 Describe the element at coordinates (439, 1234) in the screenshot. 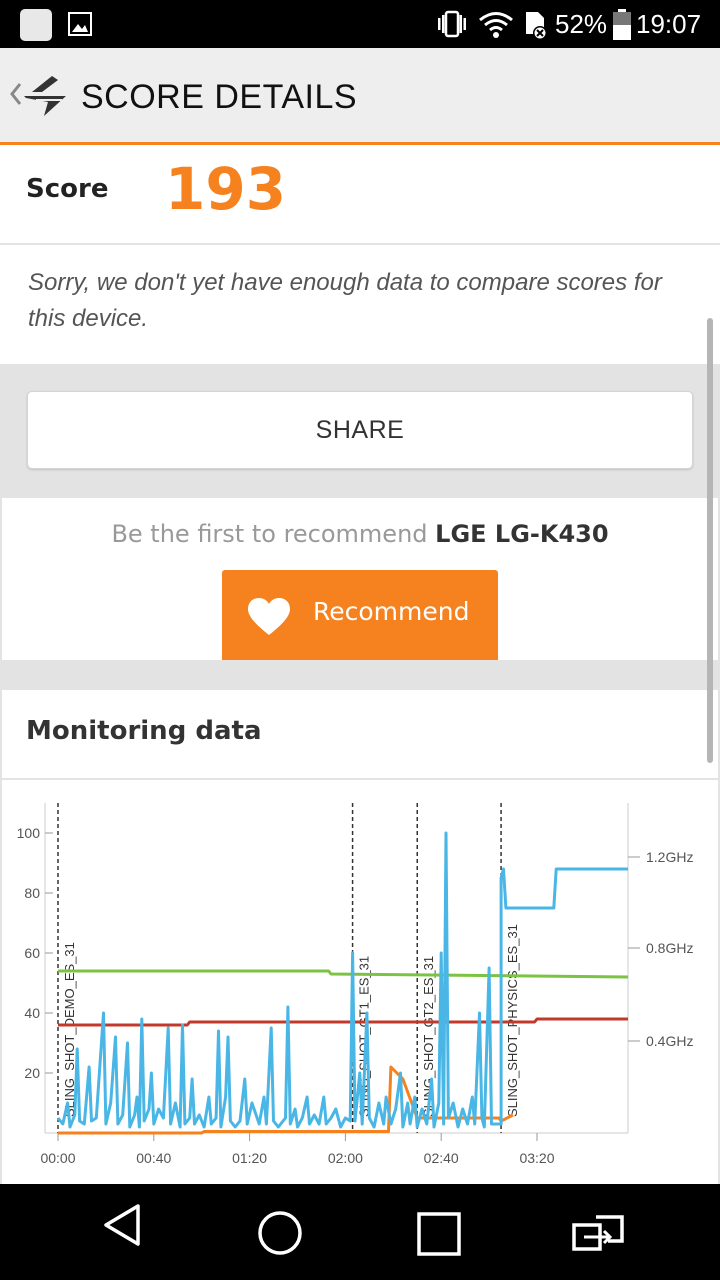

I see `recents-nav-icon` at that location.